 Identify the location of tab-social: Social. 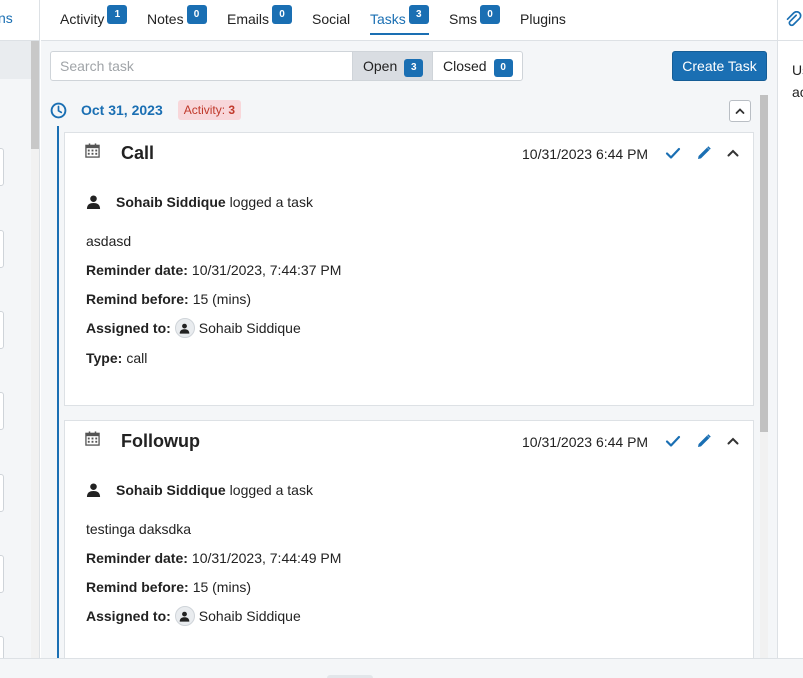
(331, 19).